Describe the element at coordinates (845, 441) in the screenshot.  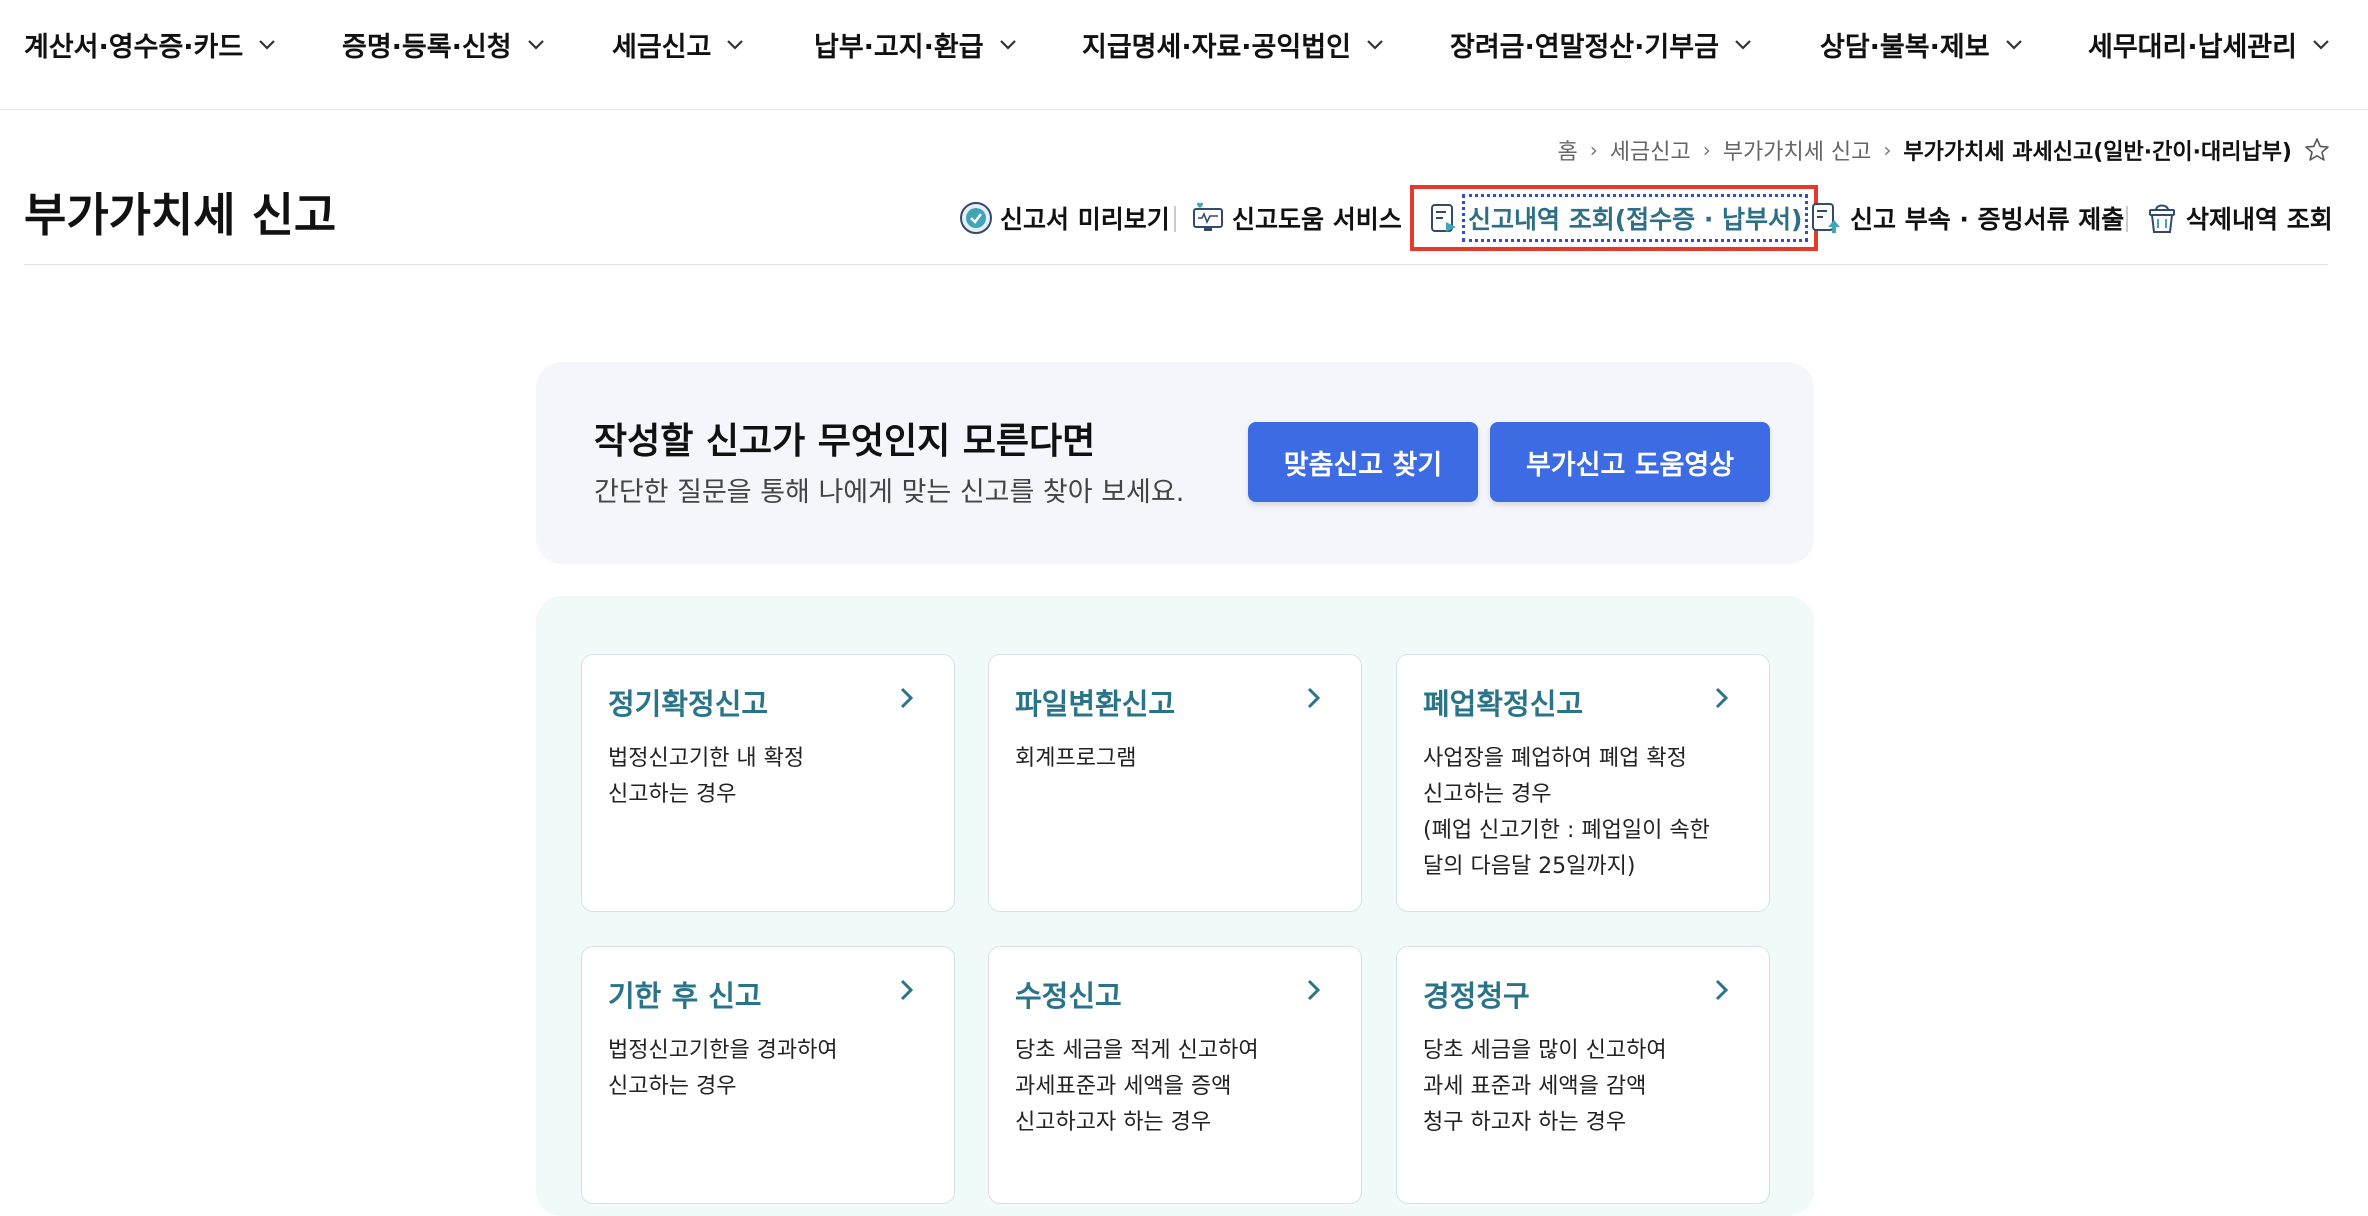
I see `banner-title: 작성할 신고가 무엇인지 모른다면` at that location.